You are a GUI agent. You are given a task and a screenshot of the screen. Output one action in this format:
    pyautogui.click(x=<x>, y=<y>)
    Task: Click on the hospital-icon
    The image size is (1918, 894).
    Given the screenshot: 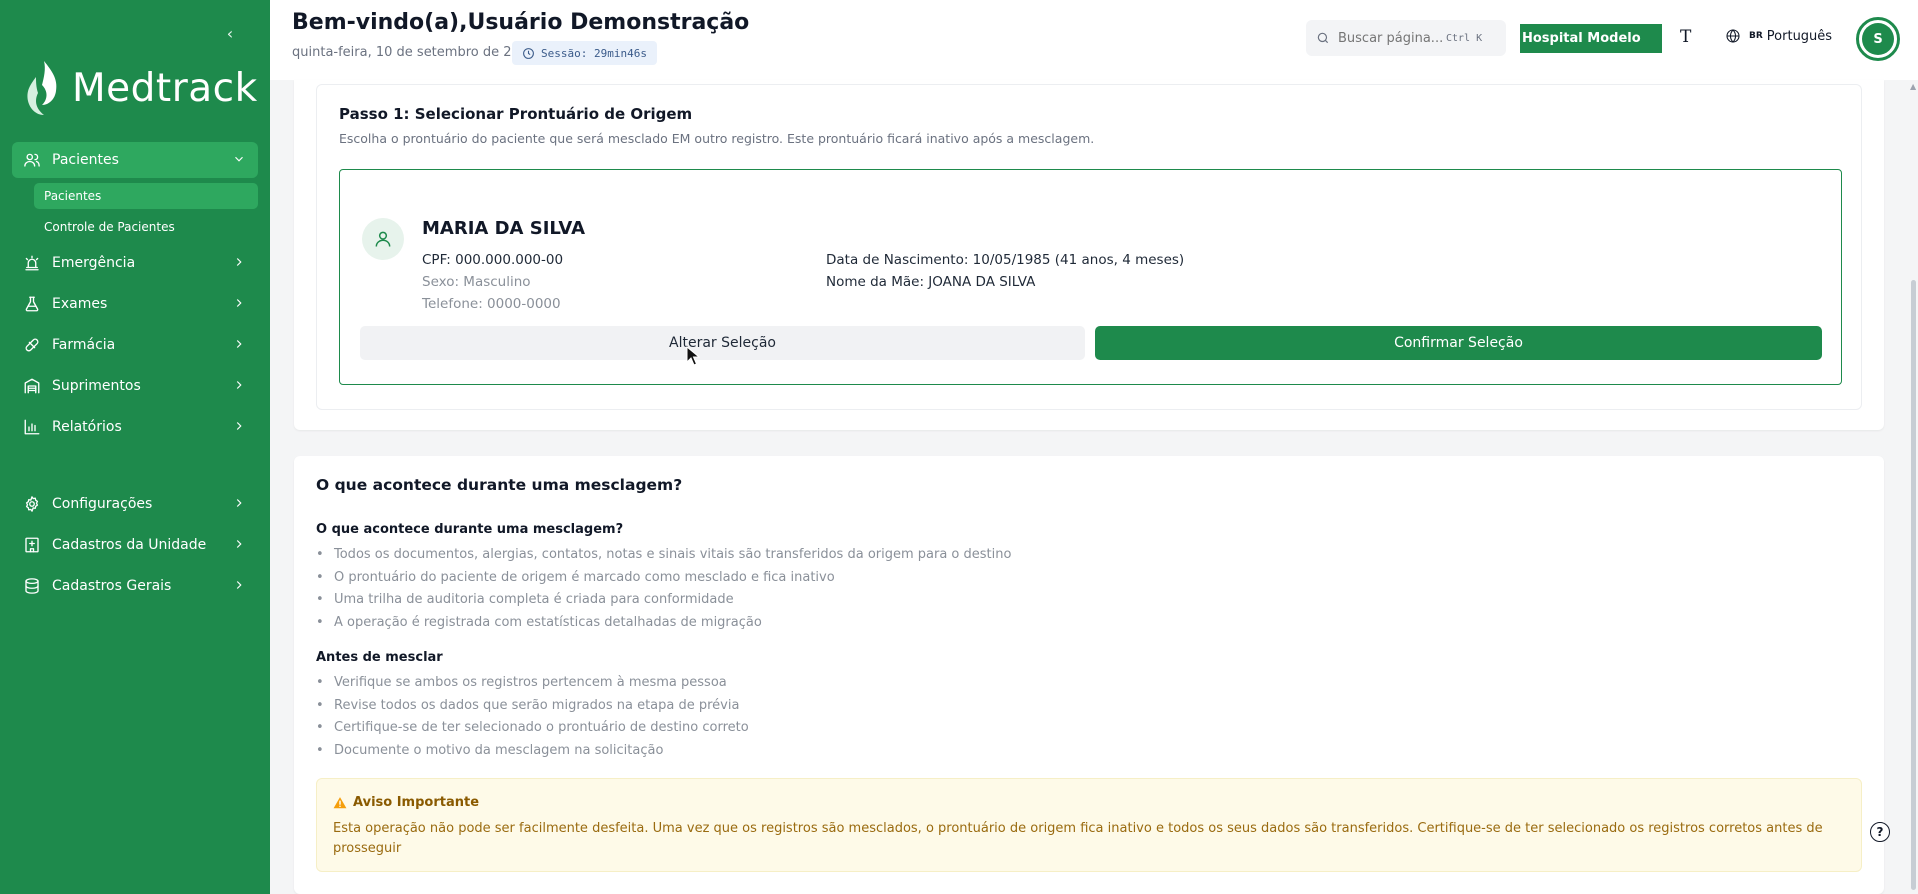 What is the action you would take?
    pyautogui.click(x=32, y=545)
    